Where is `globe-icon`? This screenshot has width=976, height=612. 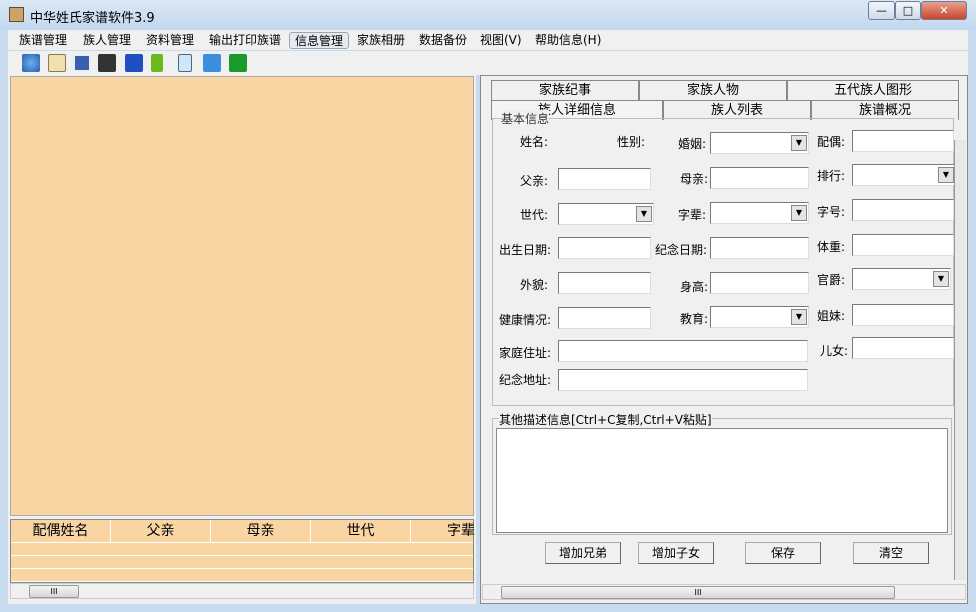
globe-icon is located at coordinates (31, 63).